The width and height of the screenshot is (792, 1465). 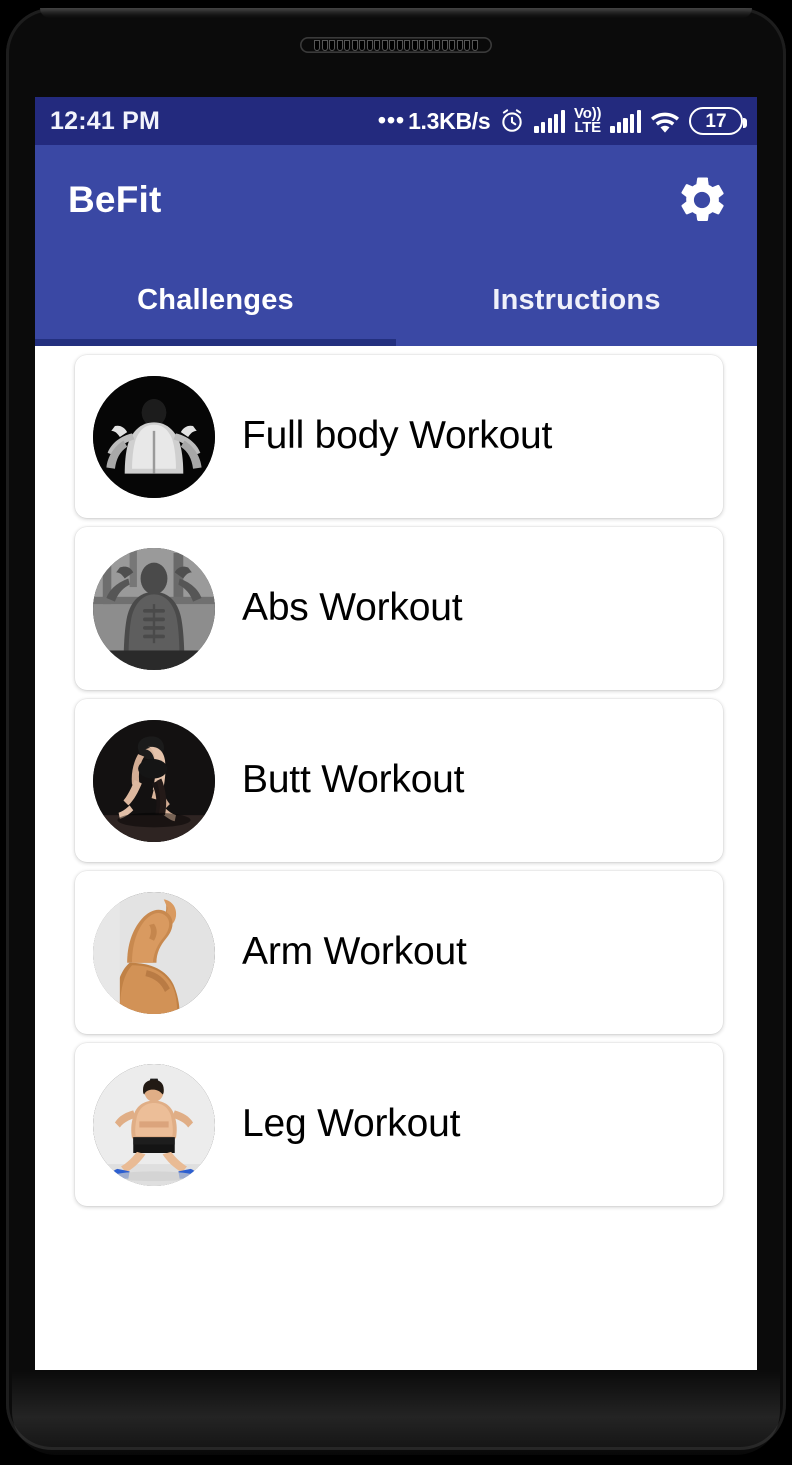 I want to click on tab-bar: Challenges Instructions, so click(x=396, y=300).